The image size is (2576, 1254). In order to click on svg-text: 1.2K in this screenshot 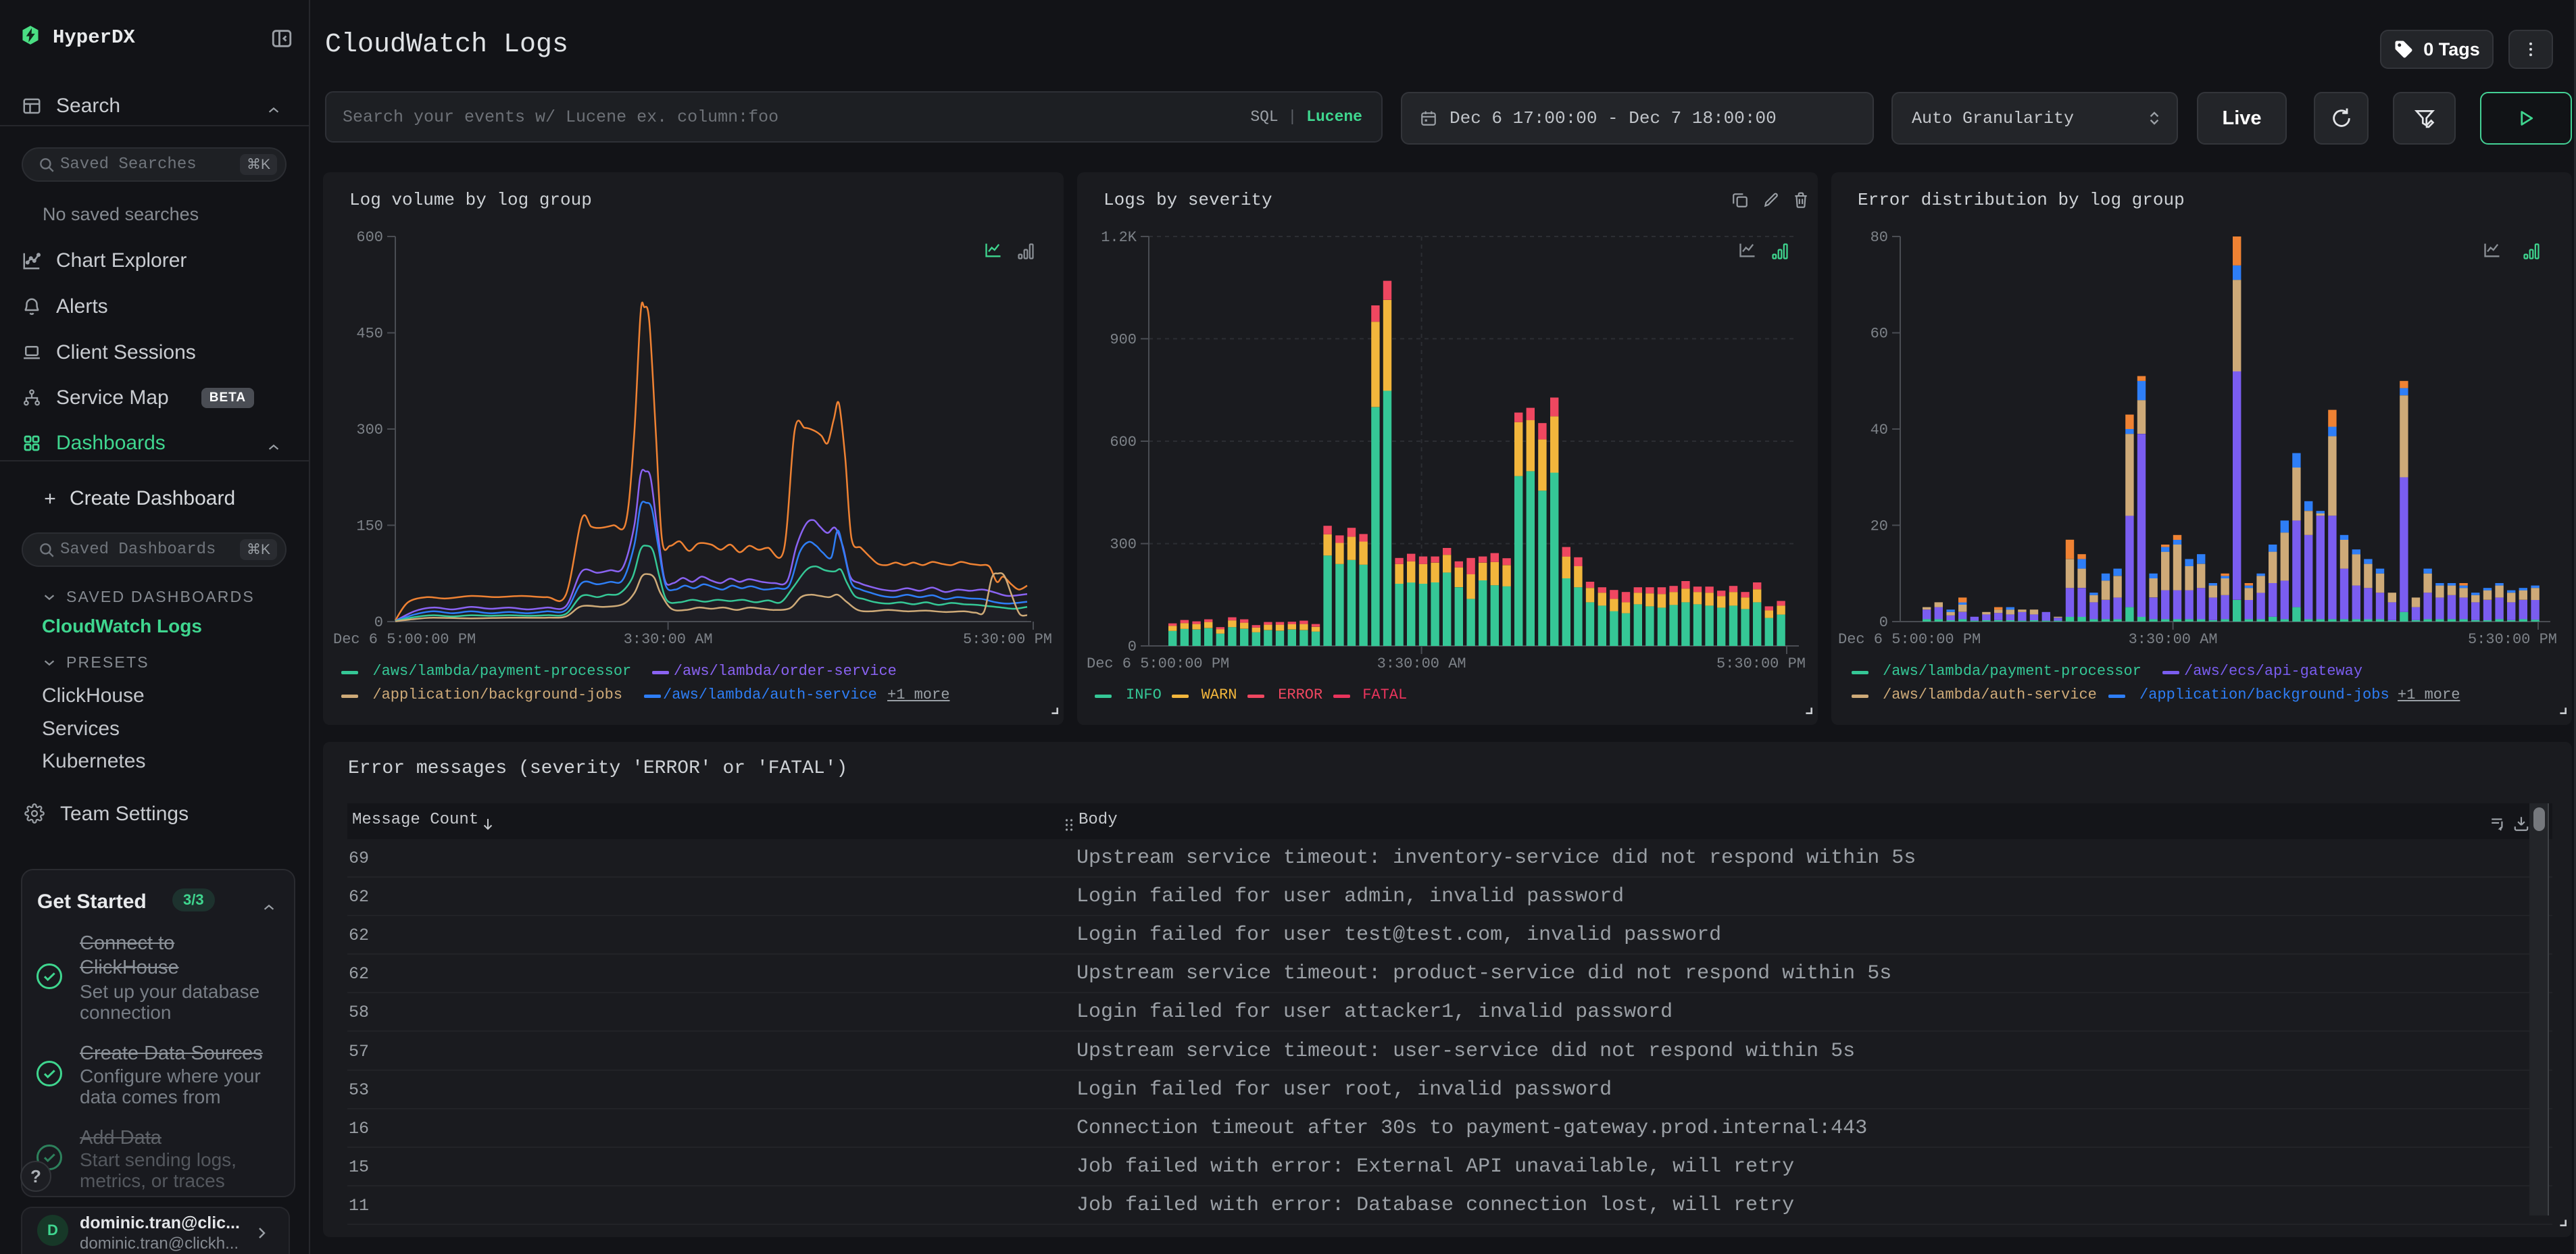, I will do `click(1119, 238)`.